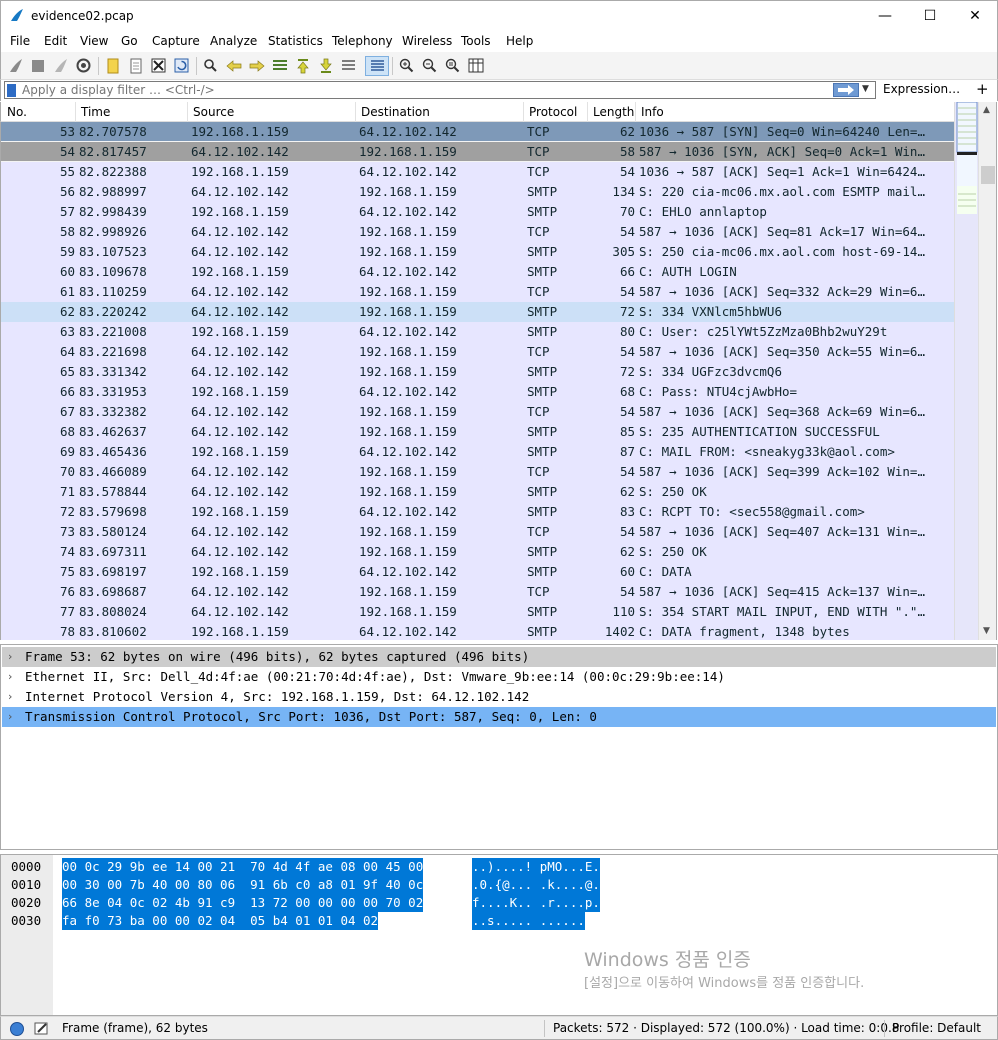 The image size is (998, 1040). What do you see at coordinates (325, 65) in the screenshot?
I see `last-packet-icon` at bounding box center [325, 65].